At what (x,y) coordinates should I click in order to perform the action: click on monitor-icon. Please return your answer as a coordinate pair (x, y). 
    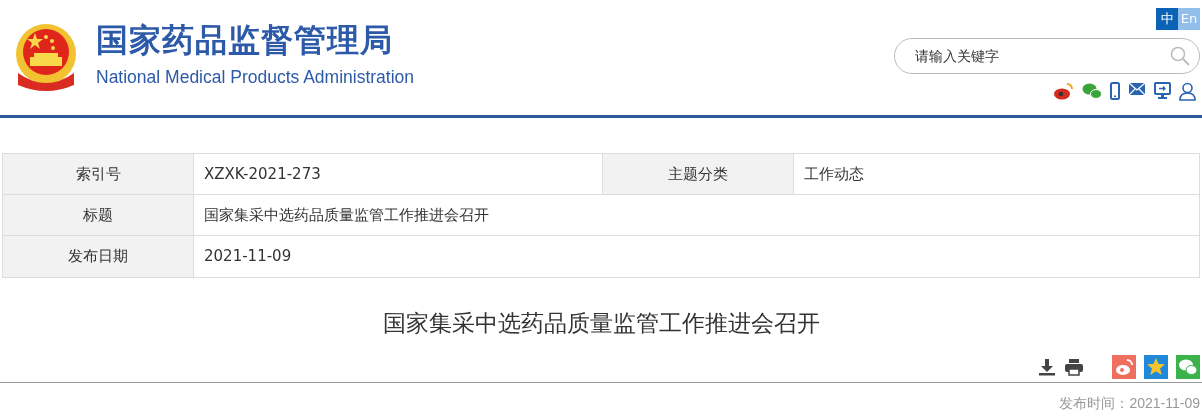
    Looking at the image, I should click on (1162, 90).